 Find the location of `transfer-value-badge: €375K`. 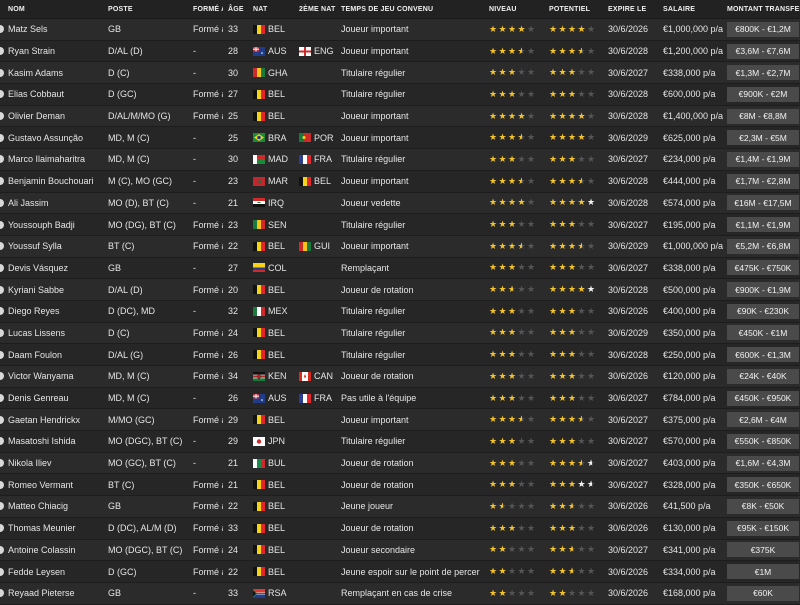

transfer-value-badge: €375K is located at coordinates (763, 550).